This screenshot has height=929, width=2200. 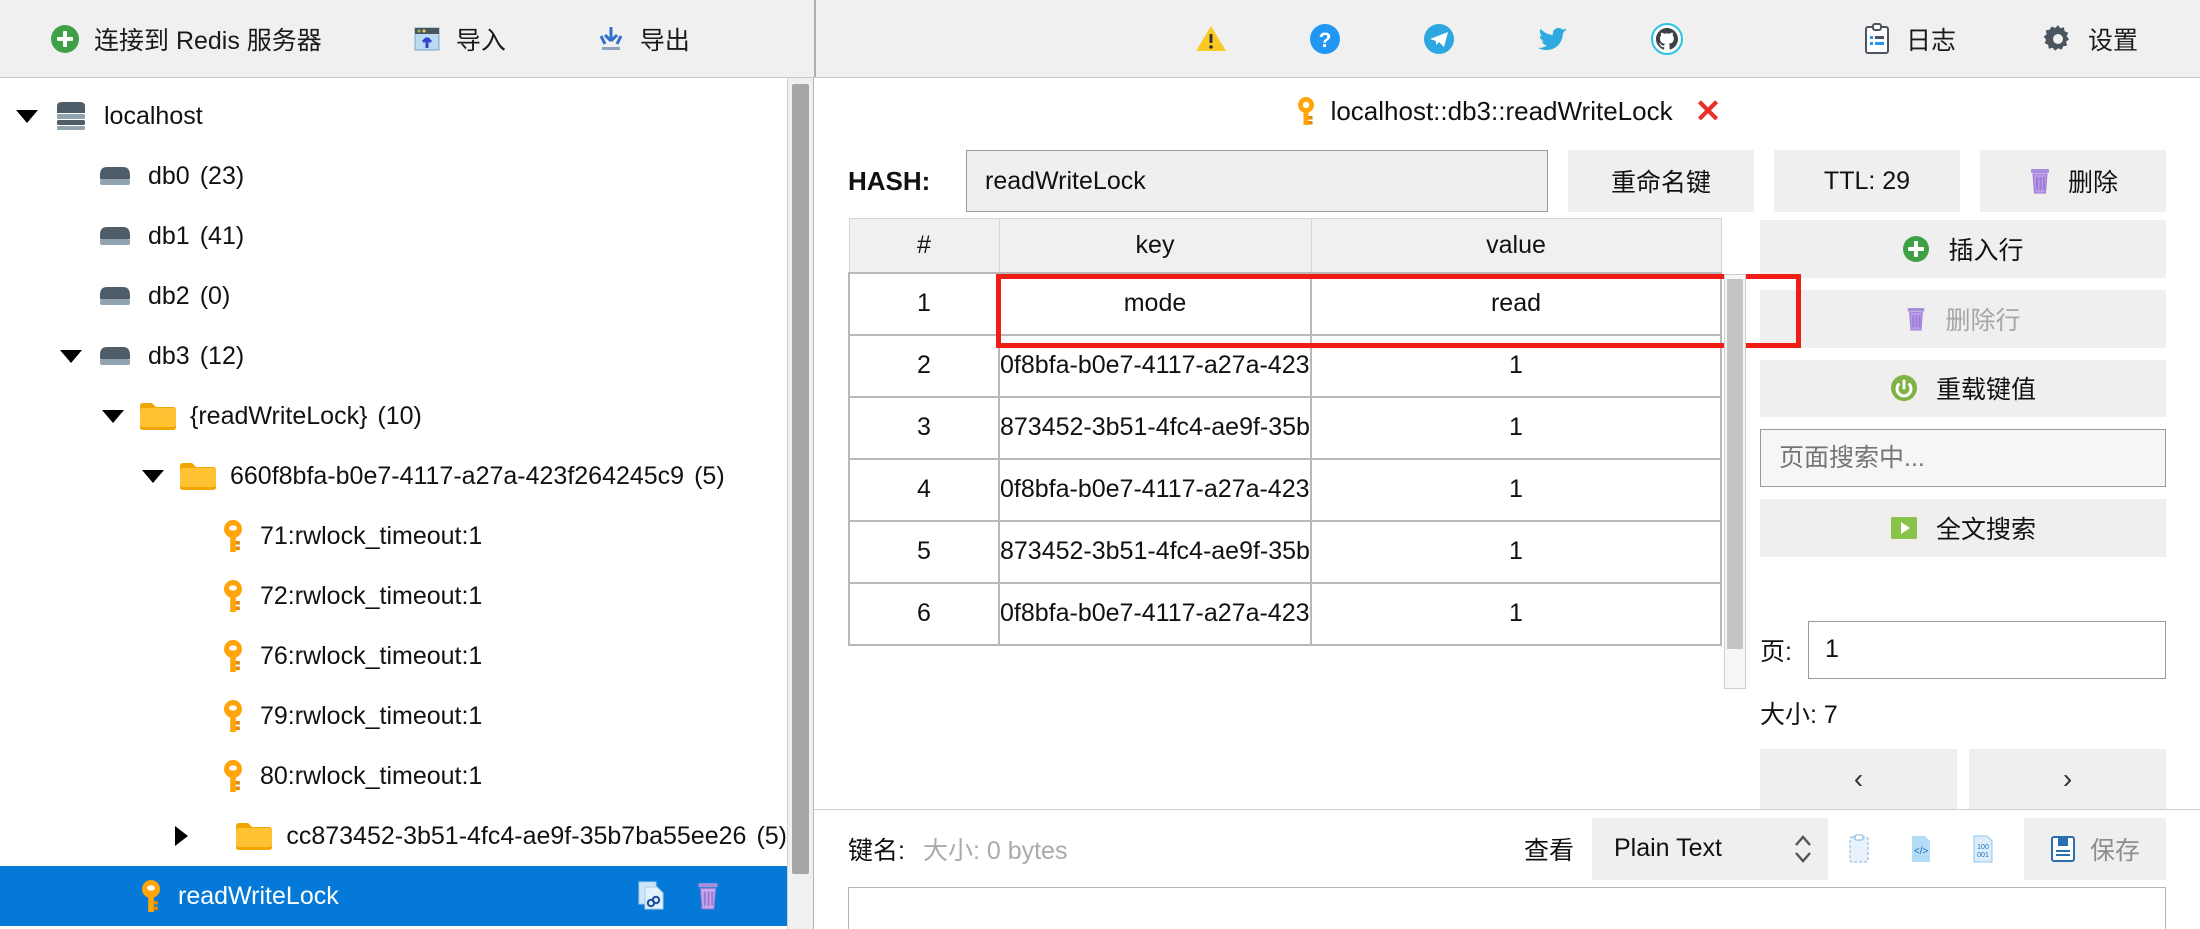 I want to click on delete-key-icon, so click(x=708, y=896).